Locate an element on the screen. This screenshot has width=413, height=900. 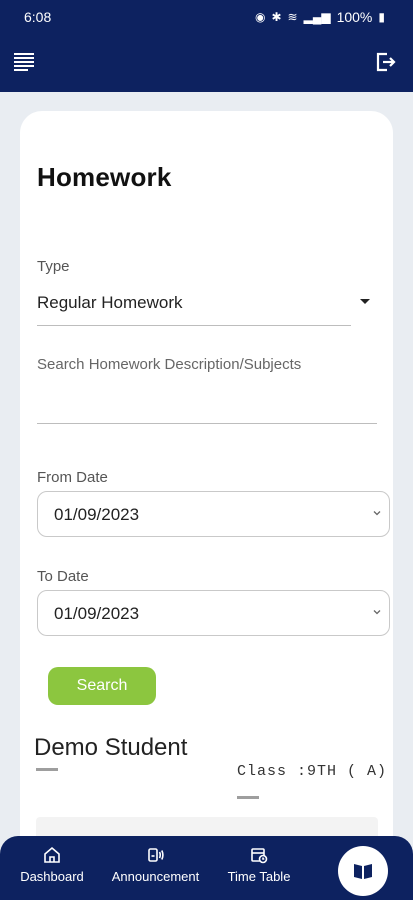
status-bar: 6:08 ◉ ✱ ≋ ▂▄▆ 100% ▮ is located at coordinates (206, 17).